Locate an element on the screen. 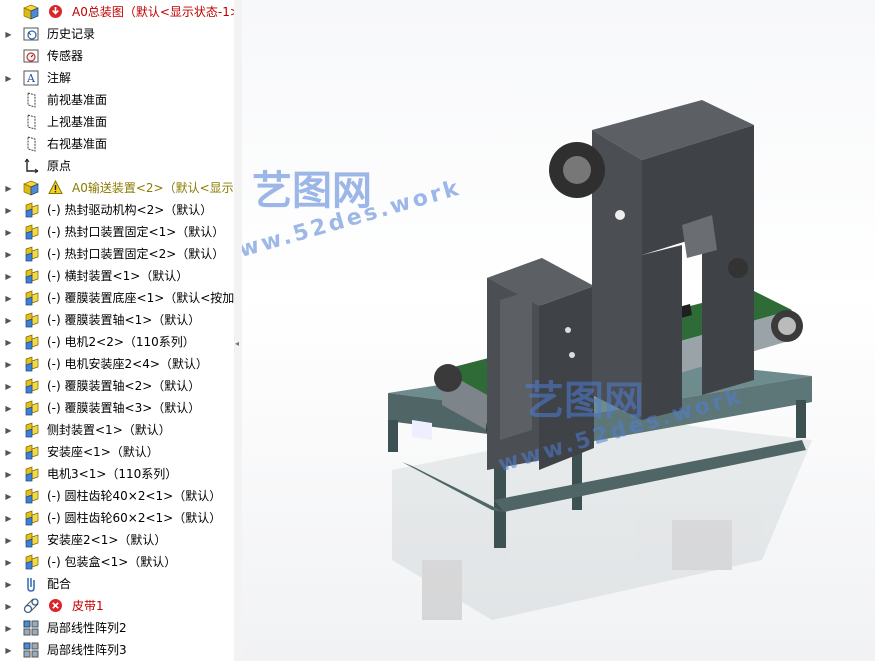 The image size is (875, 661). tree-item-label: 历史记录 is located at coordinates (71, 34).